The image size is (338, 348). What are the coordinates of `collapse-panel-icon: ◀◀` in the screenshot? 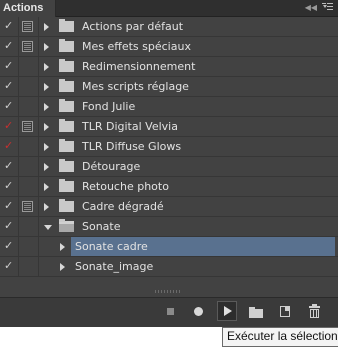 It's located at (311, 8).